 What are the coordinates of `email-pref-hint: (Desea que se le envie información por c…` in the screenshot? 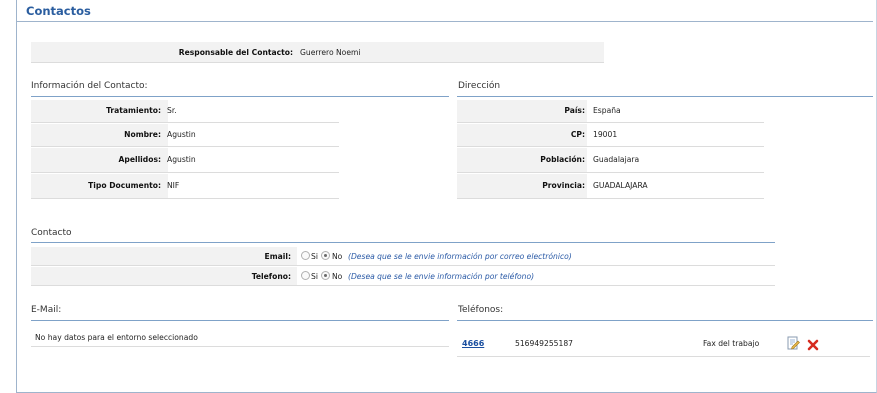 It's located at (460, 256).